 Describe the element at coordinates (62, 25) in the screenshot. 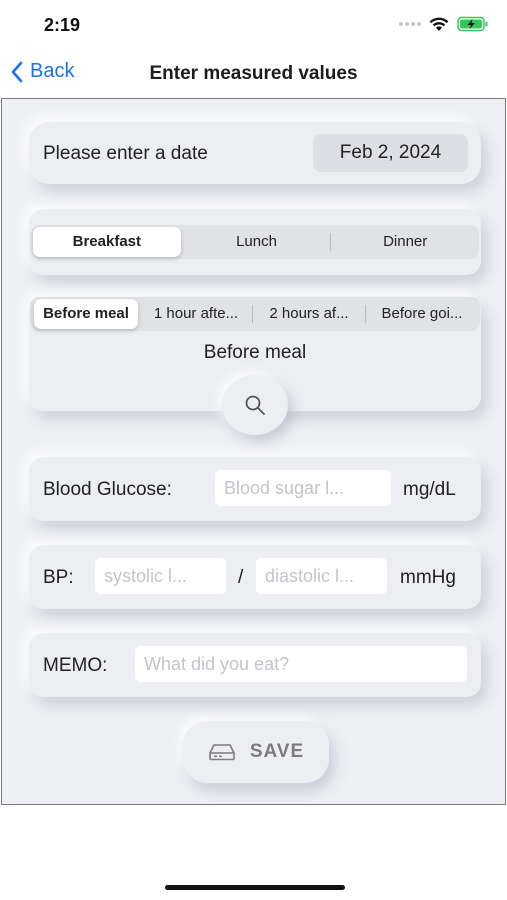

I see `status-time: 2:19` at that location.